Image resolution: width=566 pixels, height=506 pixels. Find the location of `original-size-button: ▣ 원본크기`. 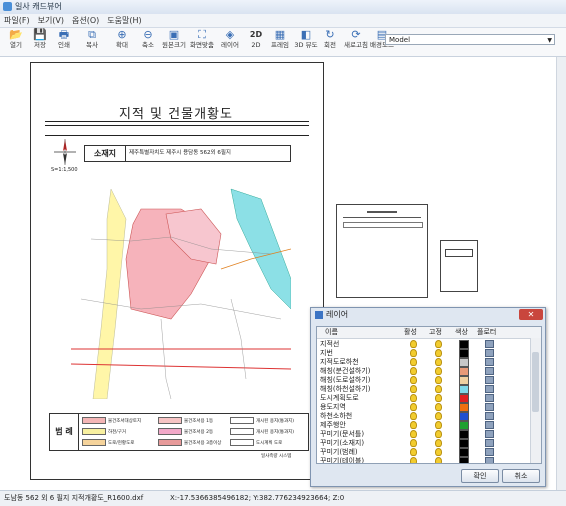

original-size-button: ▣ 원본크기 is located at coordinates (174, 42).